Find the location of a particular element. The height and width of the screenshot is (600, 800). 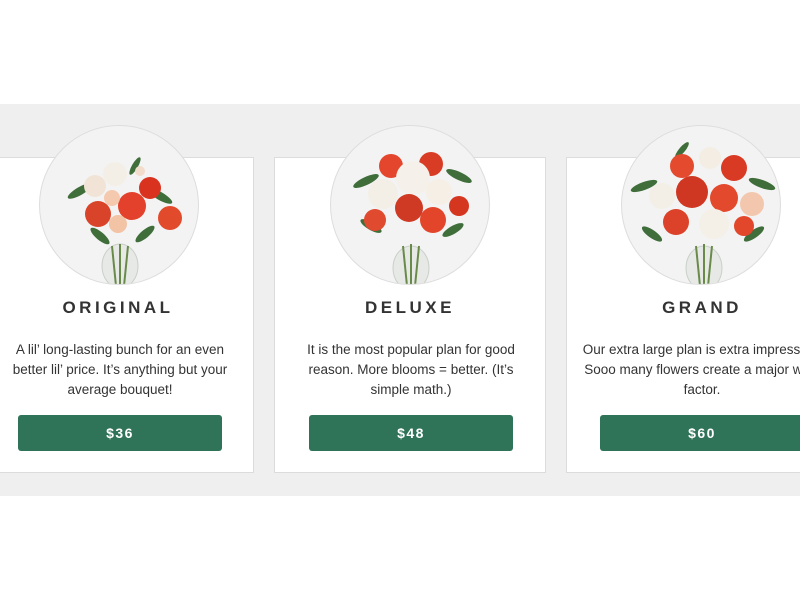

plan-title-grand: GRAND is located at coordinates (702, 307).